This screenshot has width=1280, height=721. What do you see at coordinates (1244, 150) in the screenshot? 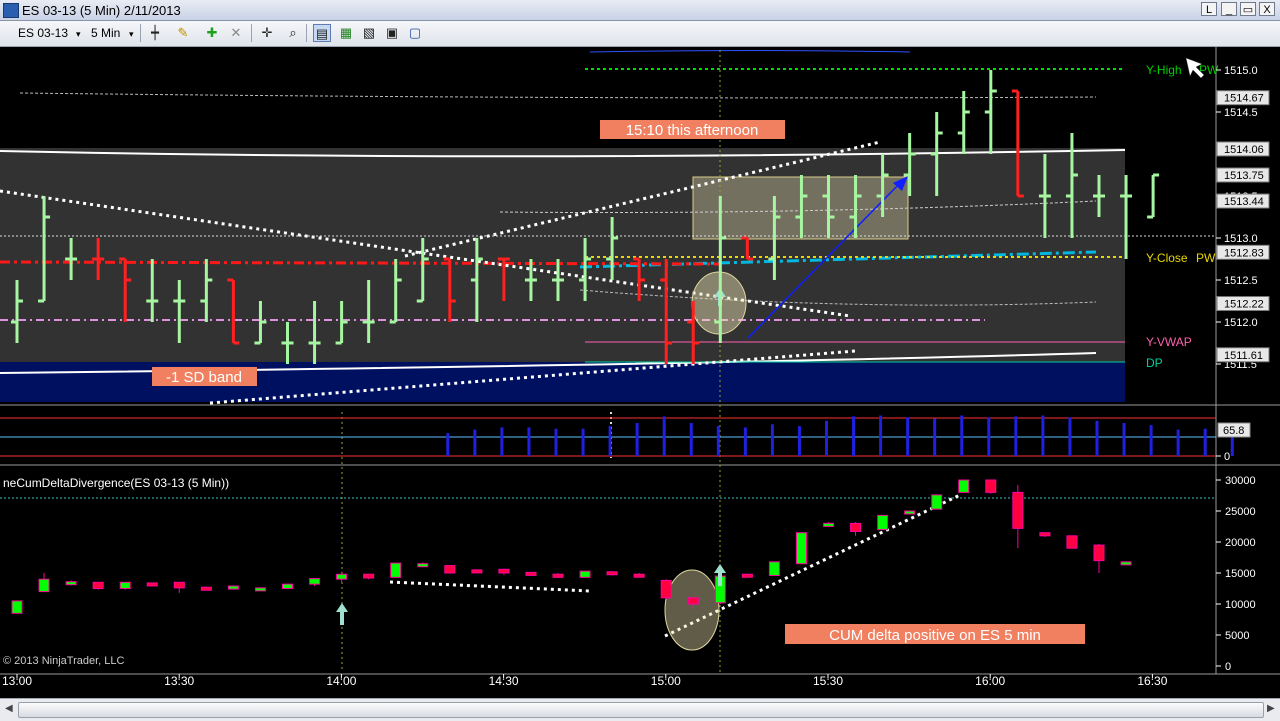
I see `price-marker-label: 1514.06` at bounding box center [1244, 150].